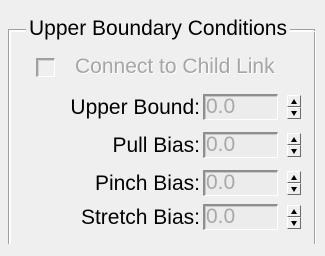 Image resolution: width=325 pixels, height=256 pixels. I want to click on pinch-bias-label: Pinch Bias:, so click(147, 183).